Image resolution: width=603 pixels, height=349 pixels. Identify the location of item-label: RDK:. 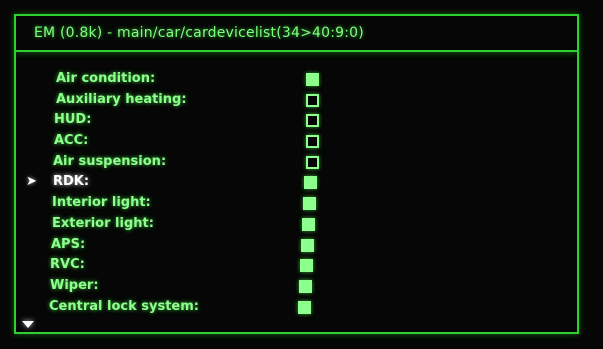
(71, 182).